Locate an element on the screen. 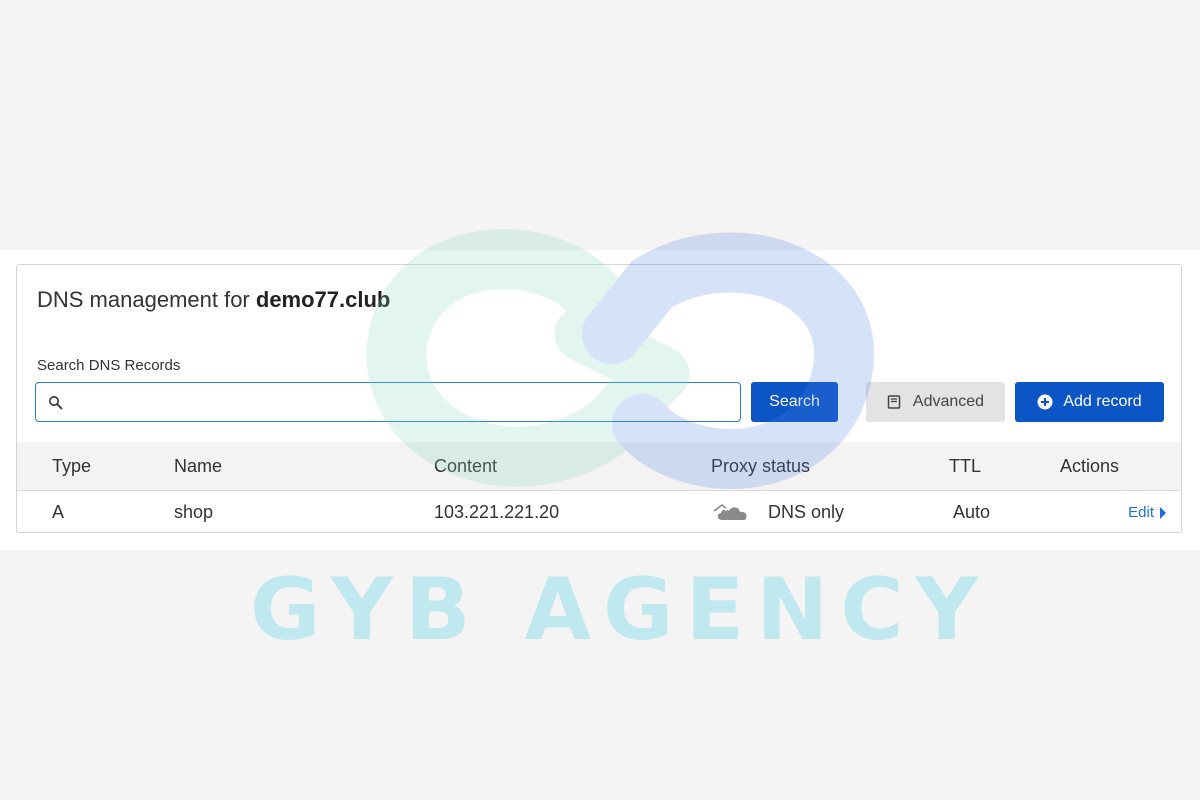 Image resolution: width=1200 pixels, height=800 pixels. edit-link: Edit is located at coordinates (1147, 512).